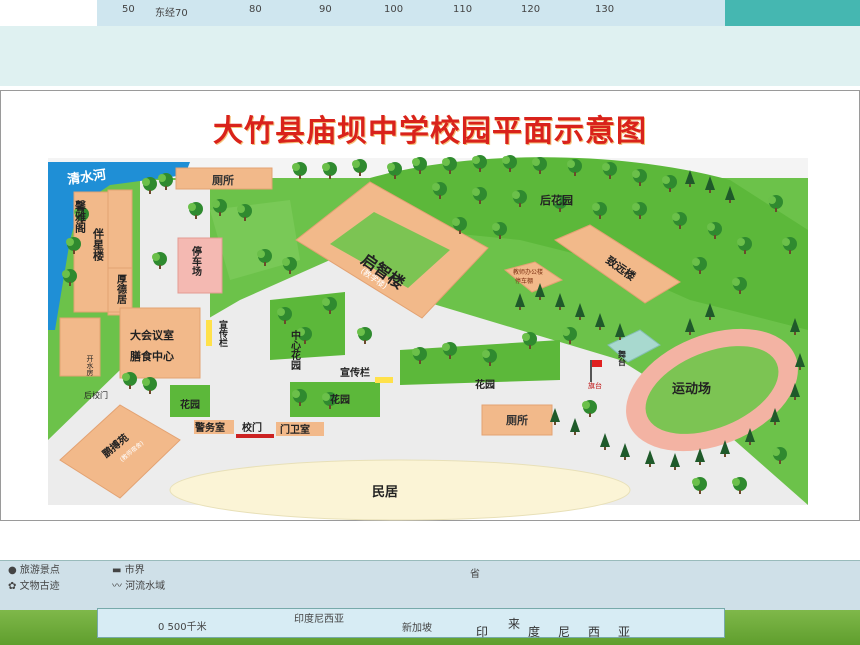 The width and height of the screenshot is (860, 645). What do you see at coordinates (96, 395) in the screenshot?
I see `label-back-gate: 后校门` at bounding box center [96, 395].